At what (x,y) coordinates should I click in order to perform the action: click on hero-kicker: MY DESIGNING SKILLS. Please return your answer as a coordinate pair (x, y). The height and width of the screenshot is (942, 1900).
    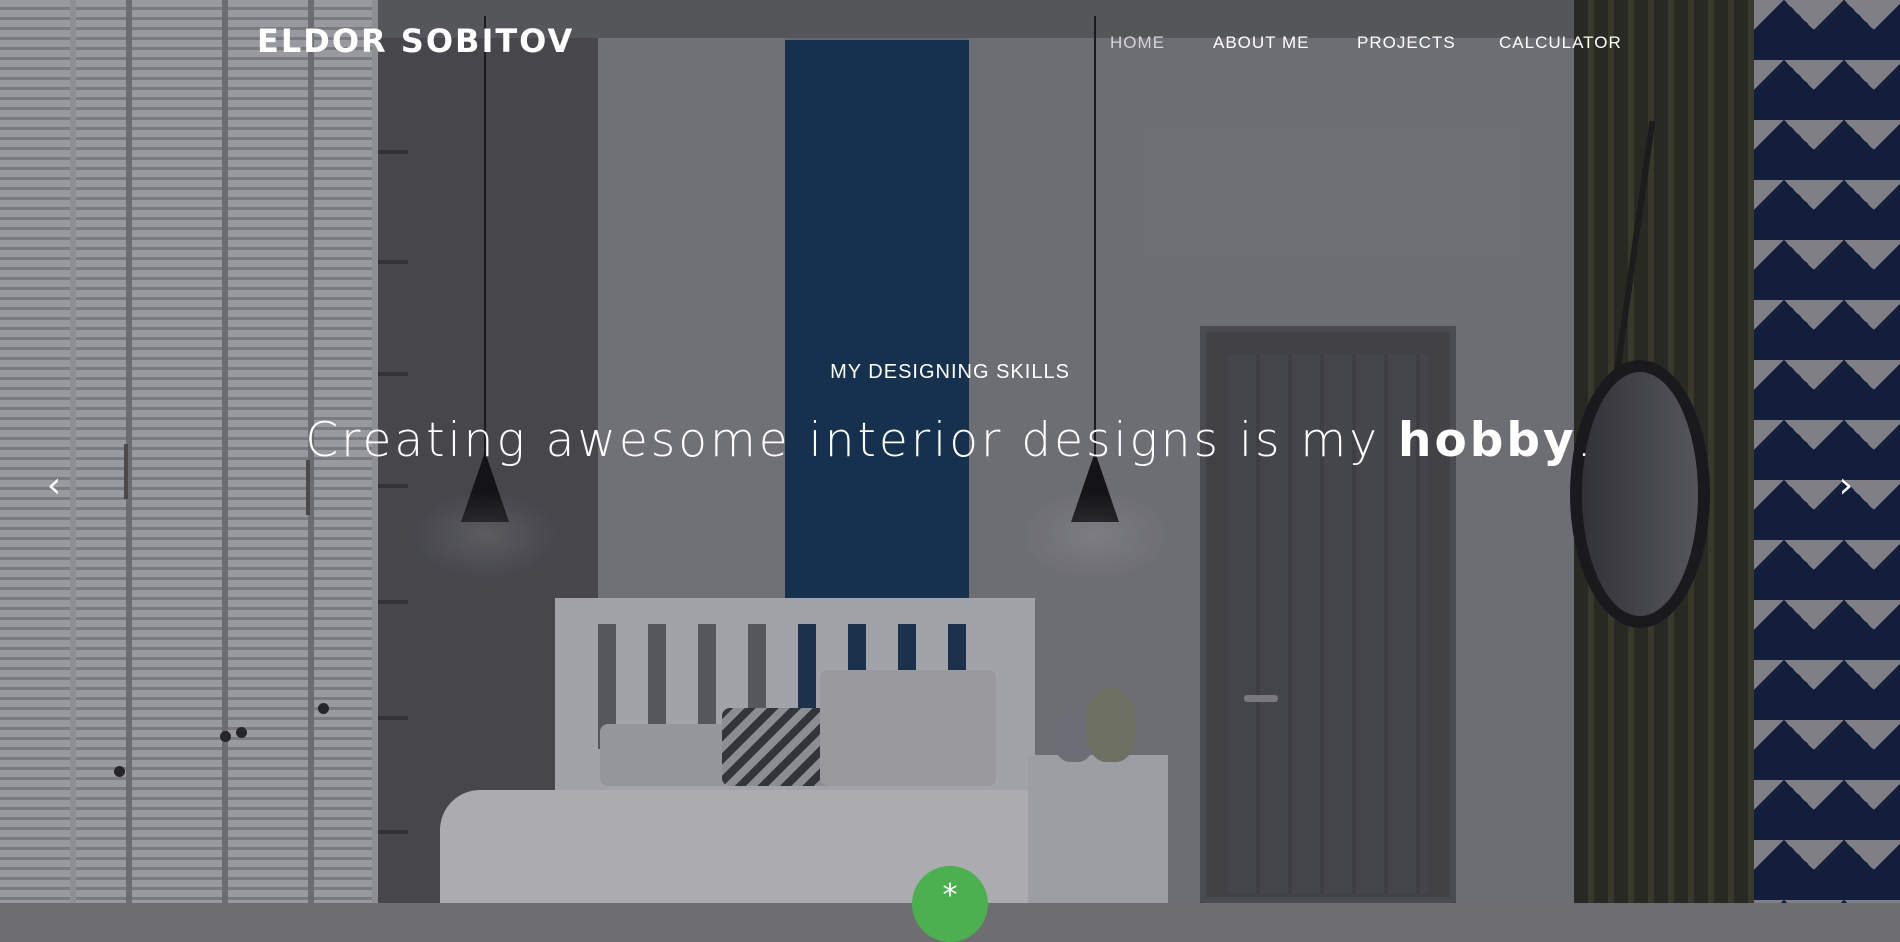
    Looking at the image, I should click on (950, 372).